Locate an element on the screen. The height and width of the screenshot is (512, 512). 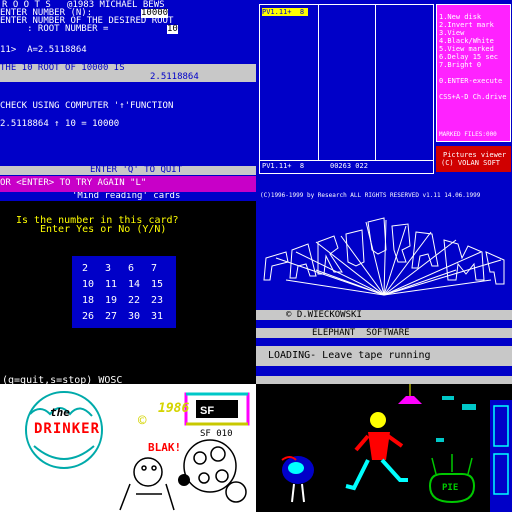
mind-status-line: (q=quit,s=stop) WOSC is located at coordinates (62, 380).